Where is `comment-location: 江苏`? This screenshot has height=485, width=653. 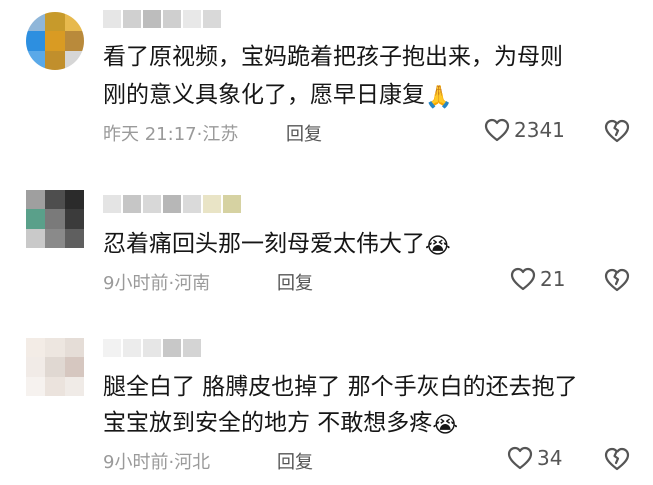 comment-location: 江苏 is located at coordinates (220, 134).